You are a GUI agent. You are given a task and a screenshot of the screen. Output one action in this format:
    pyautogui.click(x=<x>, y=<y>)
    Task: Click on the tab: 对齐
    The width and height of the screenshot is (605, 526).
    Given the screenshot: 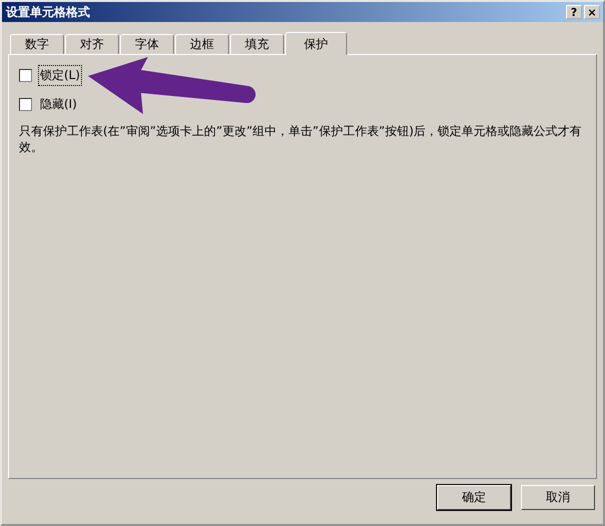 What is the action you would take?
    pyautogui.click(x=92, y=44)
    